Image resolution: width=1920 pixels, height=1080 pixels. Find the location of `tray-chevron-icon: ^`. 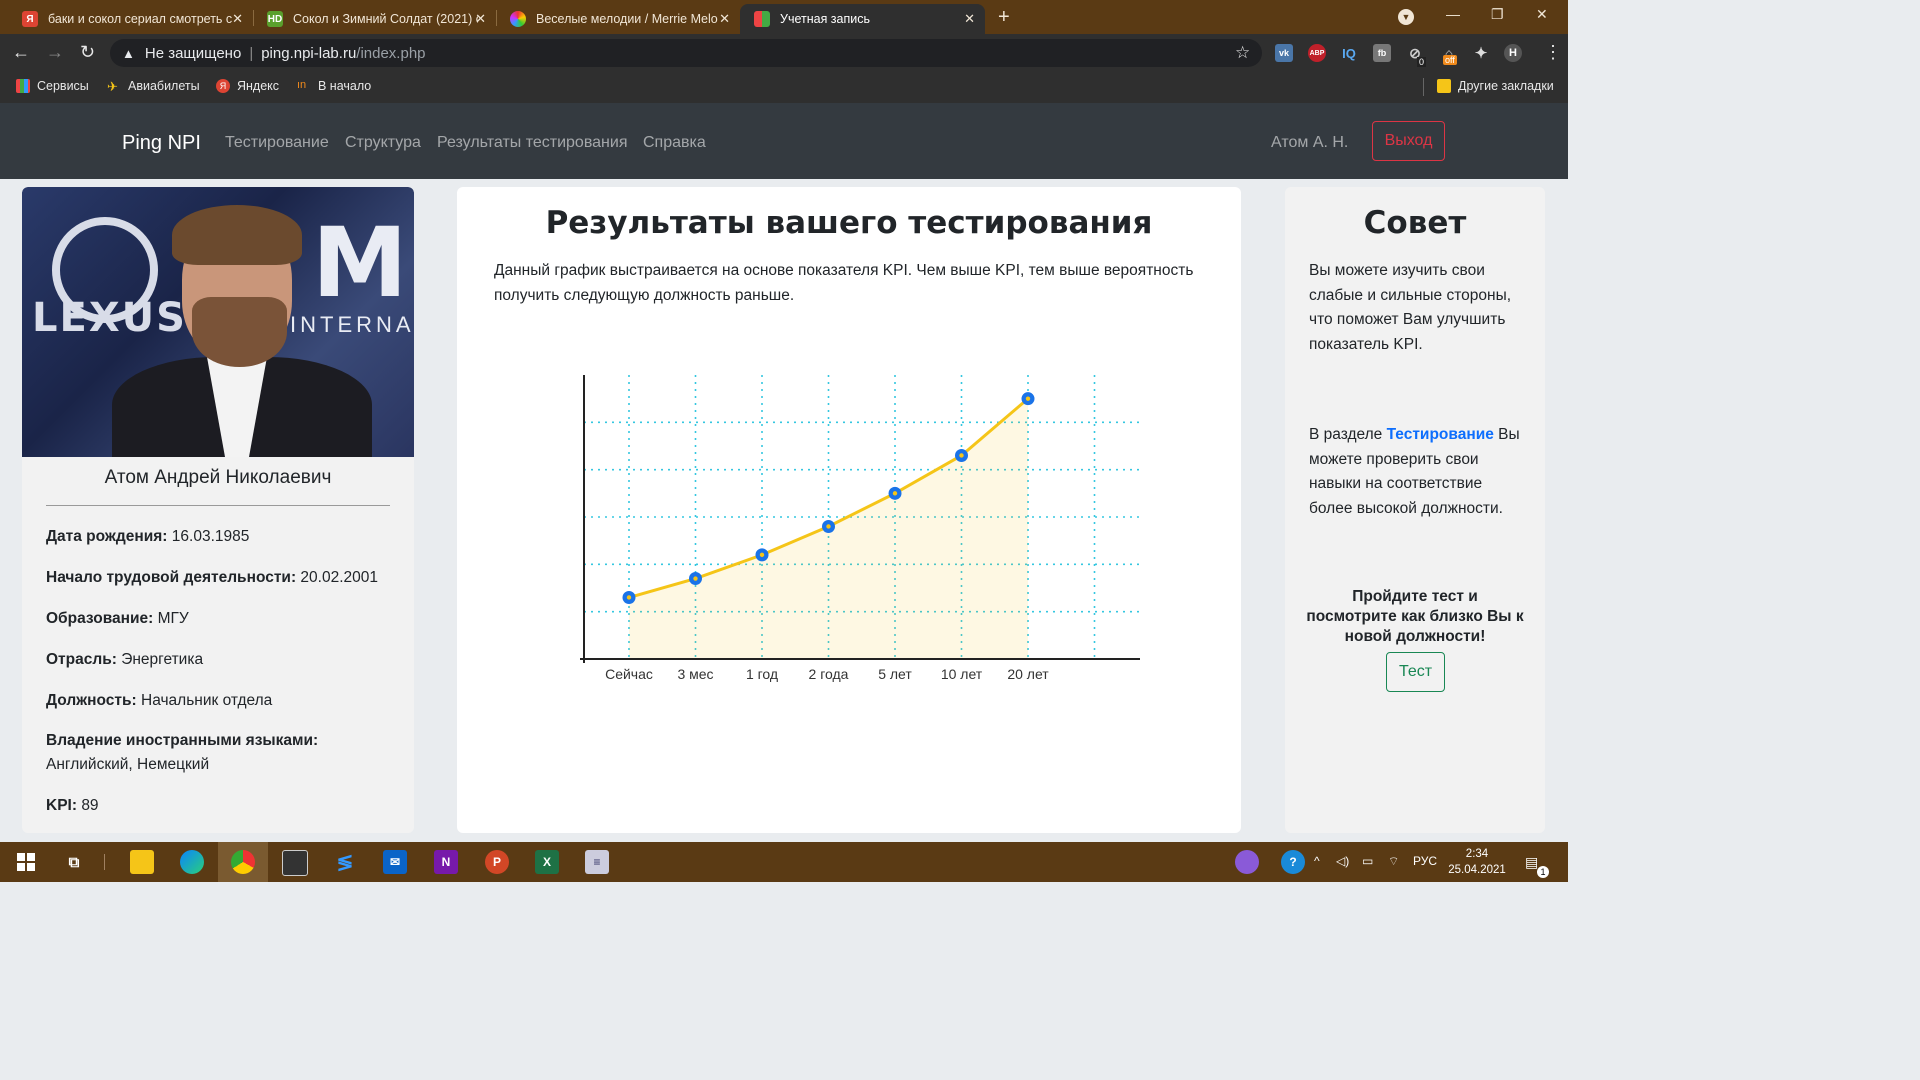

tray-chevron-icon: ^ is located at coordinates (1317, 861).